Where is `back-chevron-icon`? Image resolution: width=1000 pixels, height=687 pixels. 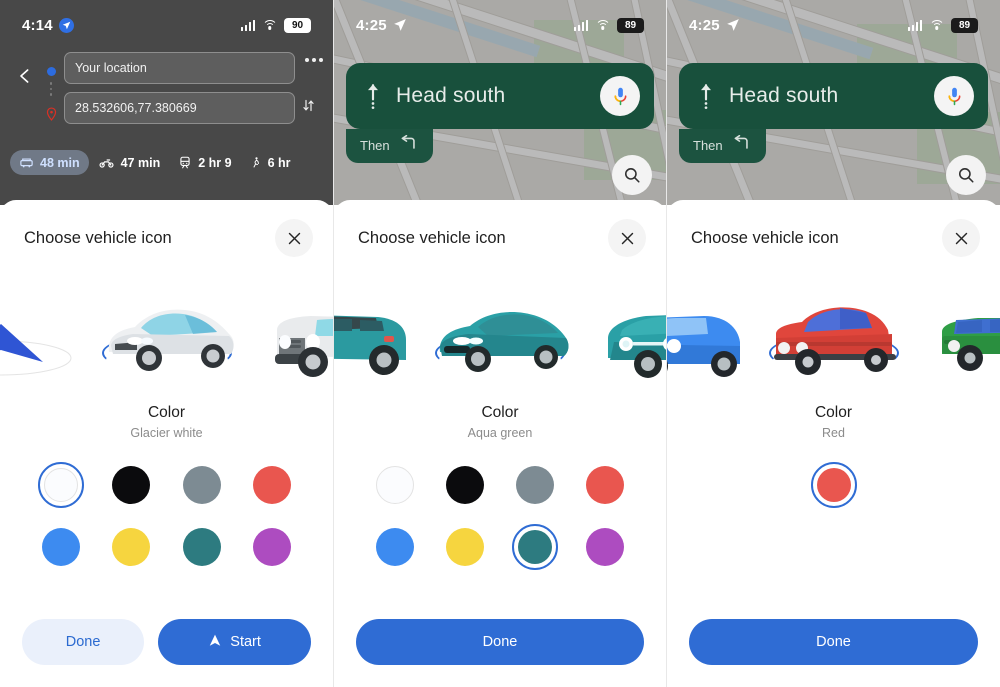 back-chevron-icon is located at coordinates (25, 67).